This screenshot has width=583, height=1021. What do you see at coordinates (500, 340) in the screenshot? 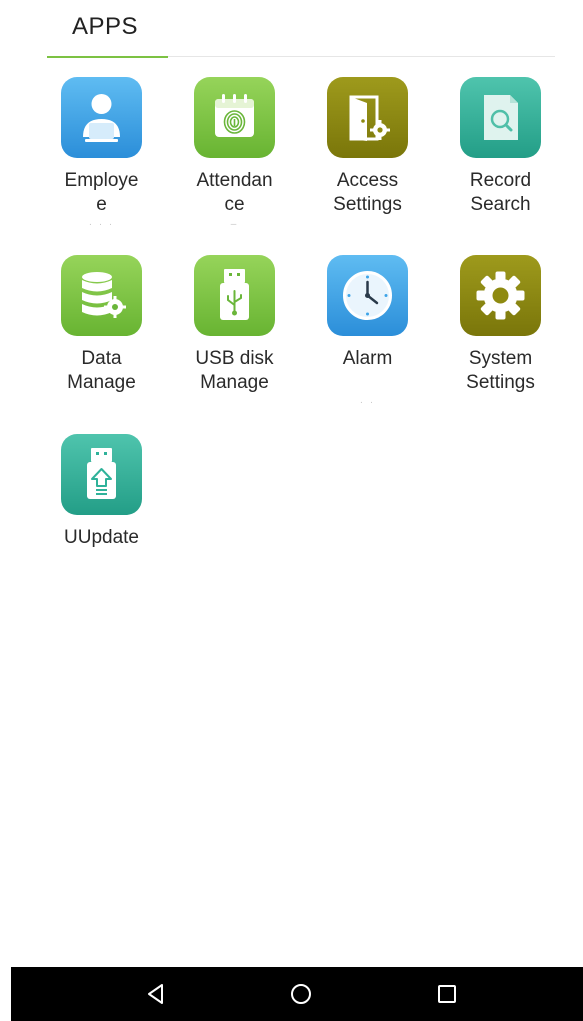
I see `app-system-settings: System Settings` at bounding box center [500, 340].